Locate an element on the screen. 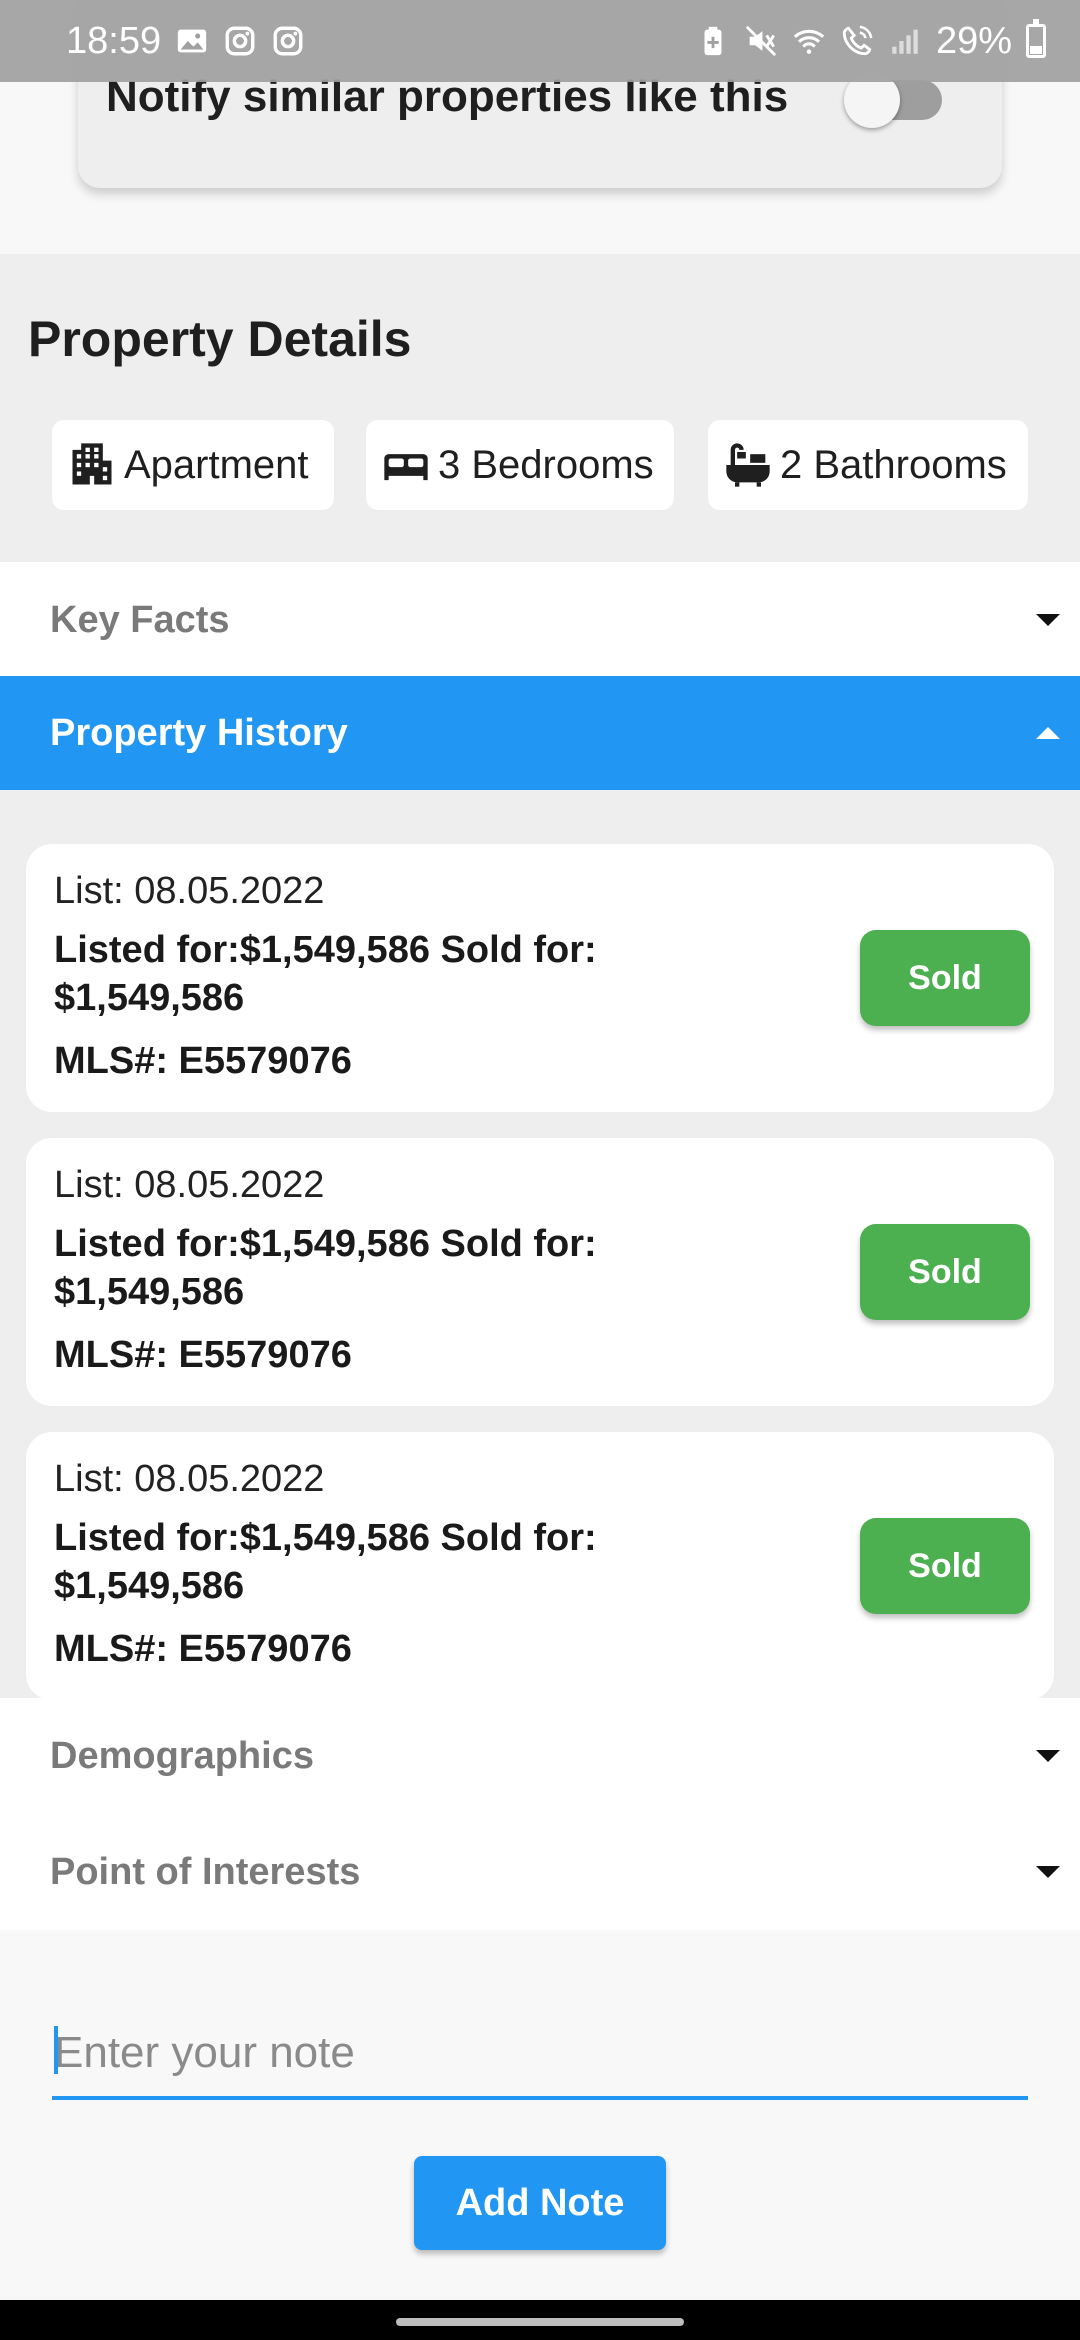 The height and width of the screenshot is (2340, 1080). battery-percent: 29% is located at coordinates (973, 40).